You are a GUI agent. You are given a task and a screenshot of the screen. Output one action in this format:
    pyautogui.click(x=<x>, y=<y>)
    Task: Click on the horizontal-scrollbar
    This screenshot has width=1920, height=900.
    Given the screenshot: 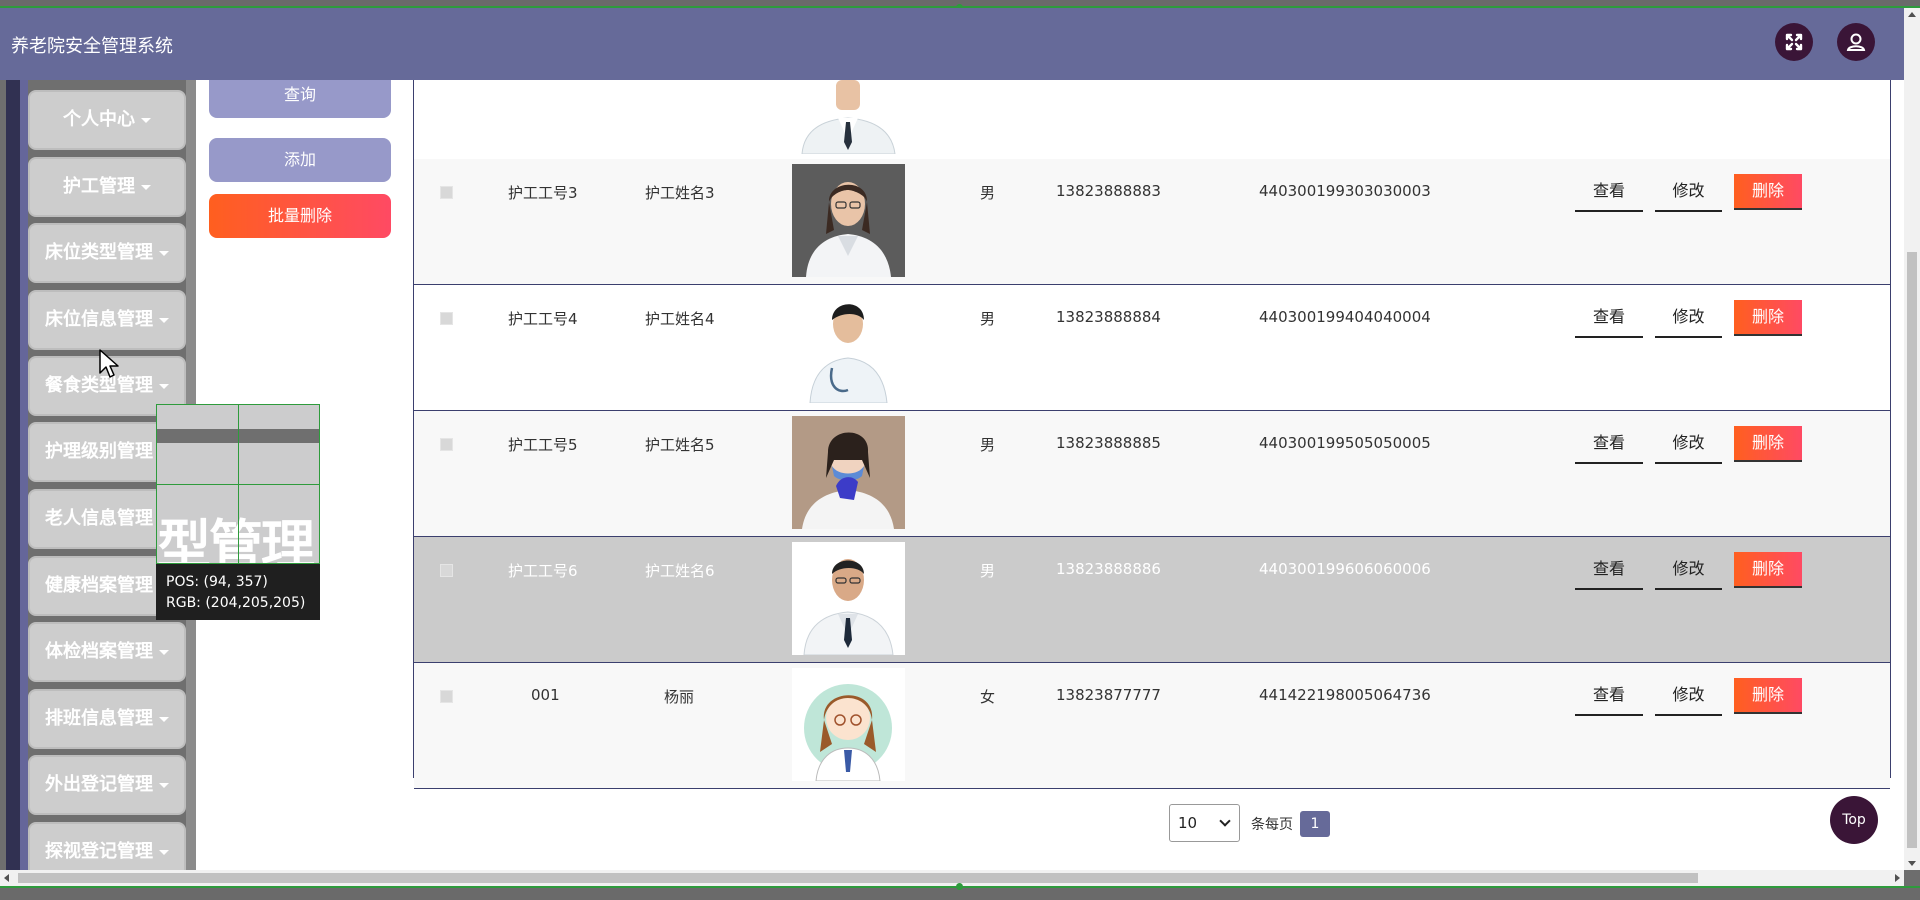 What is the action you would take?
    pyautogui.click(x=952, y=878)
    